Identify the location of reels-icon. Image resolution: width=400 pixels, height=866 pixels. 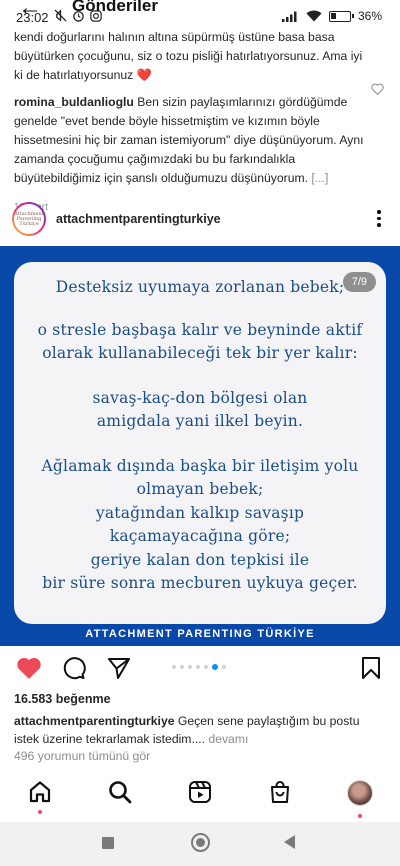
(200, 792).